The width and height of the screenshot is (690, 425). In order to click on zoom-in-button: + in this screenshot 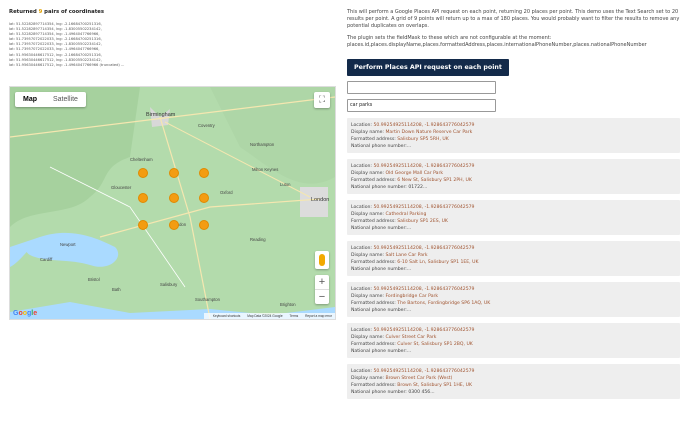, I will do `click(322, 282)`.